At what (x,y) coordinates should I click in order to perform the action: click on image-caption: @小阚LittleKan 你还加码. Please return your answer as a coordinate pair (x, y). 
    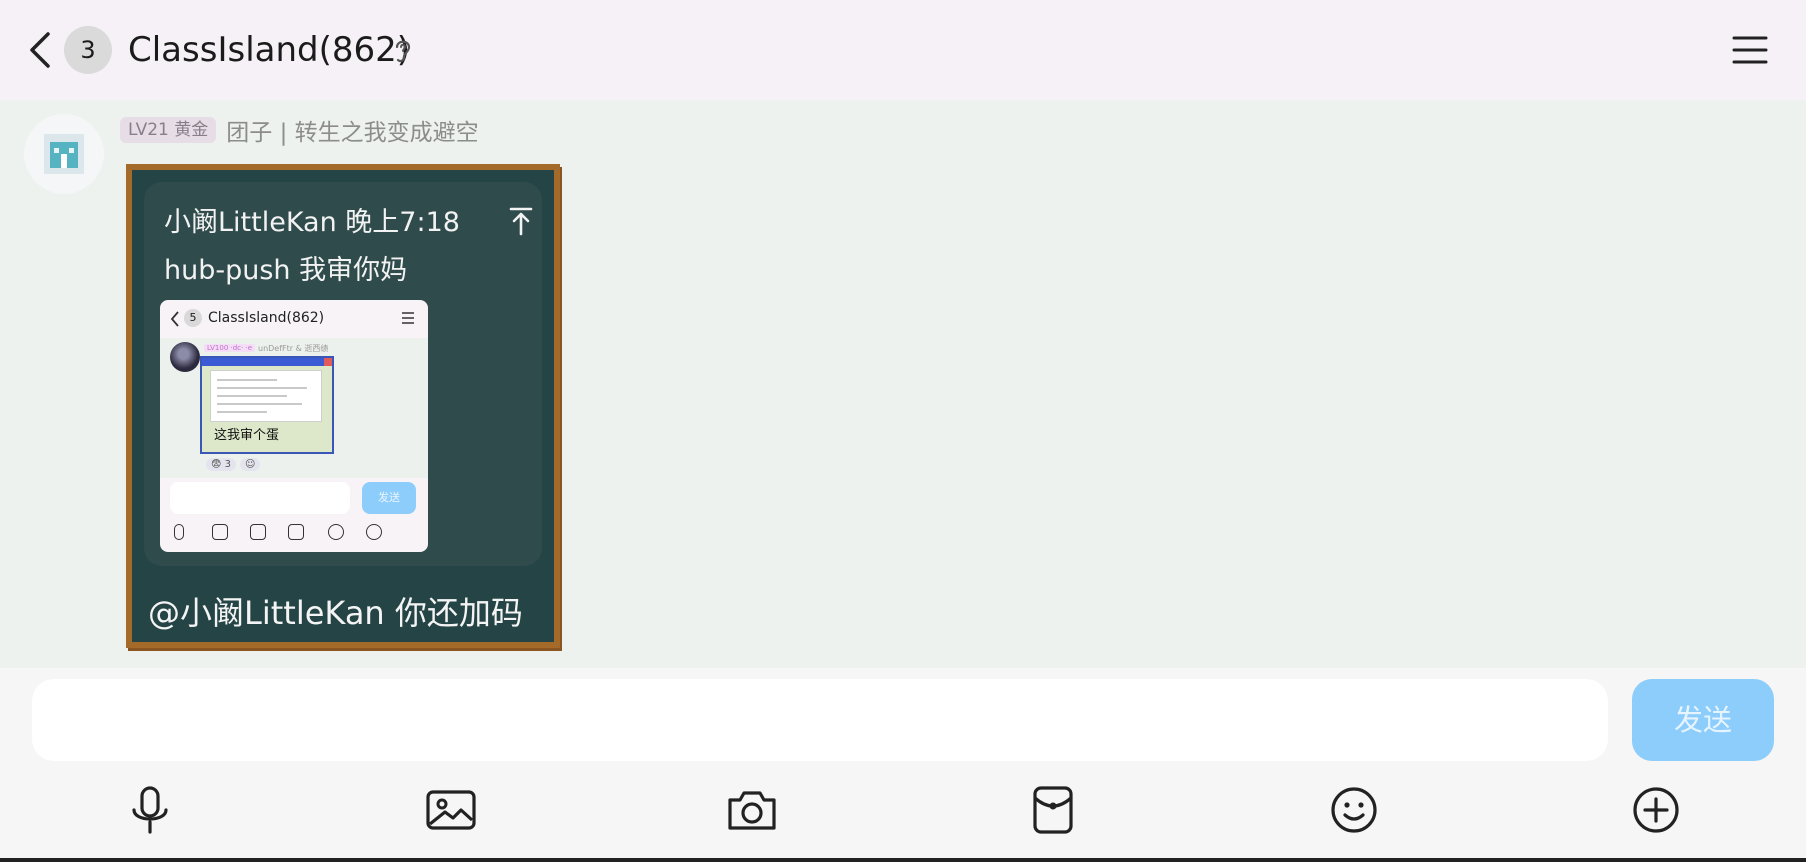
    Looking at the image, I should click on (335, 613).